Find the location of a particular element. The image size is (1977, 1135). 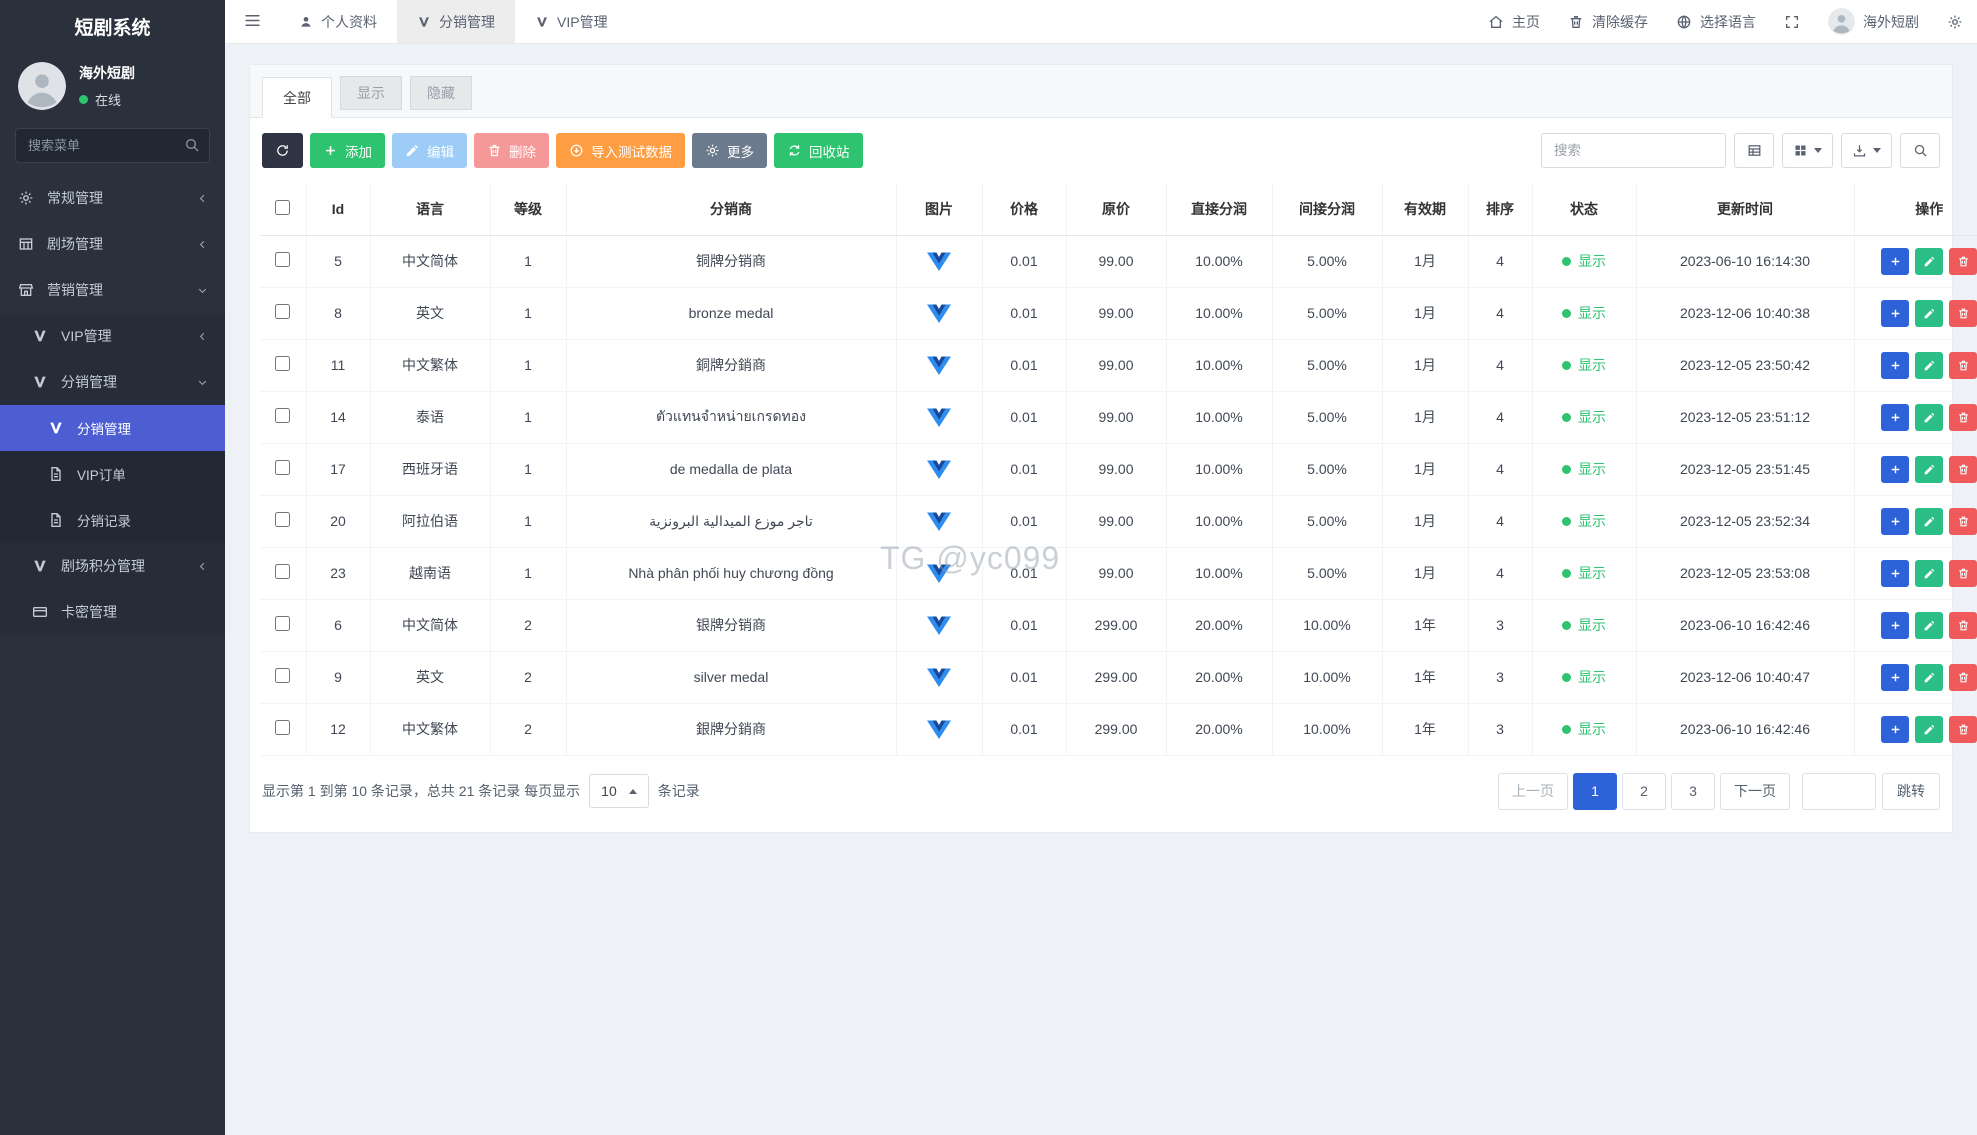

column-header: 间接分润 is located at coordinates (1327, 209).